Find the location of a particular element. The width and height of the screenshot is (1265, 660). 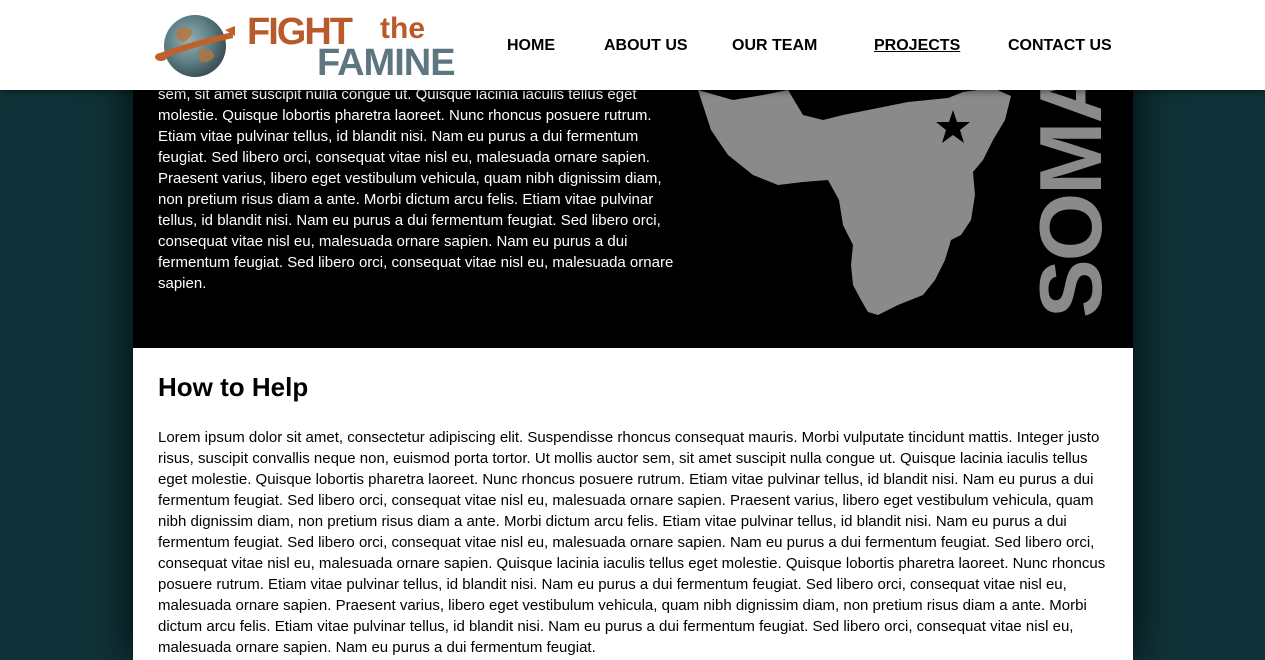

section-heading: How to Help is located at coordinates (233, 387).